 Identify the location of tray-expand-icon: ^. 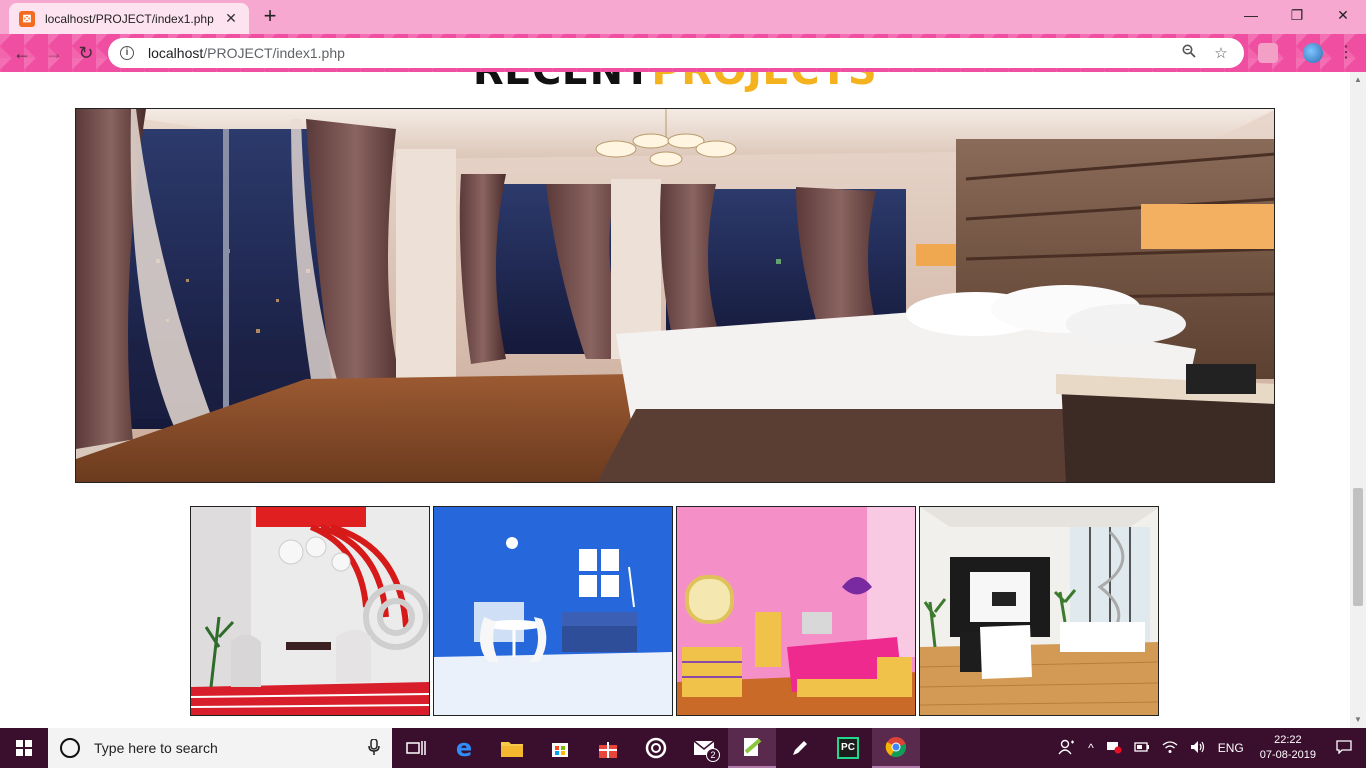
(1091, 748).